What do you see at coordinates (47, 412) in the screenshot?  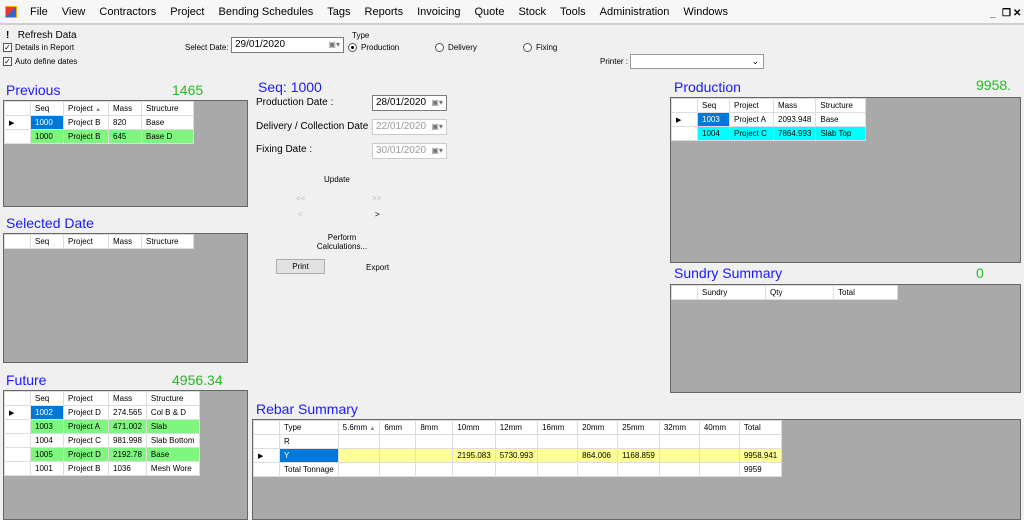 I see `table-cell: 1002` at bounding box center [47, 412].